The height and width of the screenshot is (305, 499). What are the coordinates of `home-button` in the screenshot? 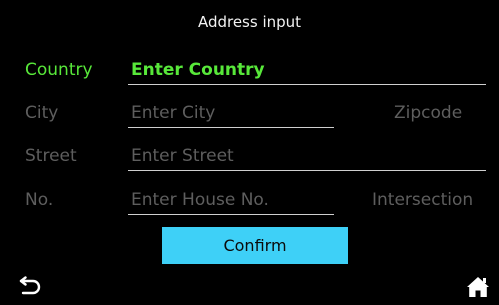 It's located at (478, 287).